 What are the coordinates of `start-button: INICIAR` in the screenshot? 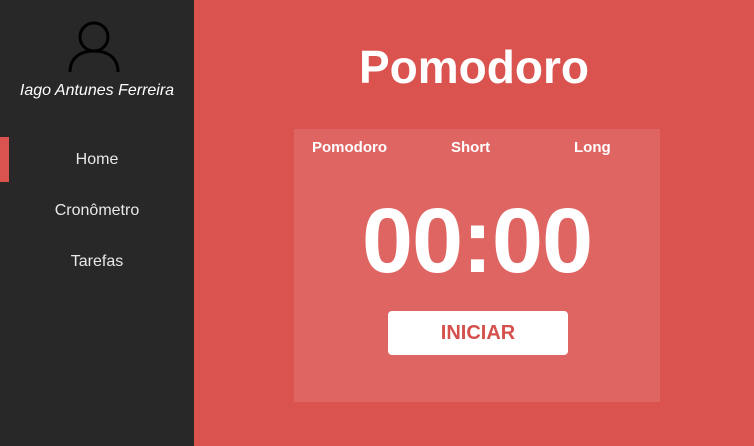 It's located at (478, 333).